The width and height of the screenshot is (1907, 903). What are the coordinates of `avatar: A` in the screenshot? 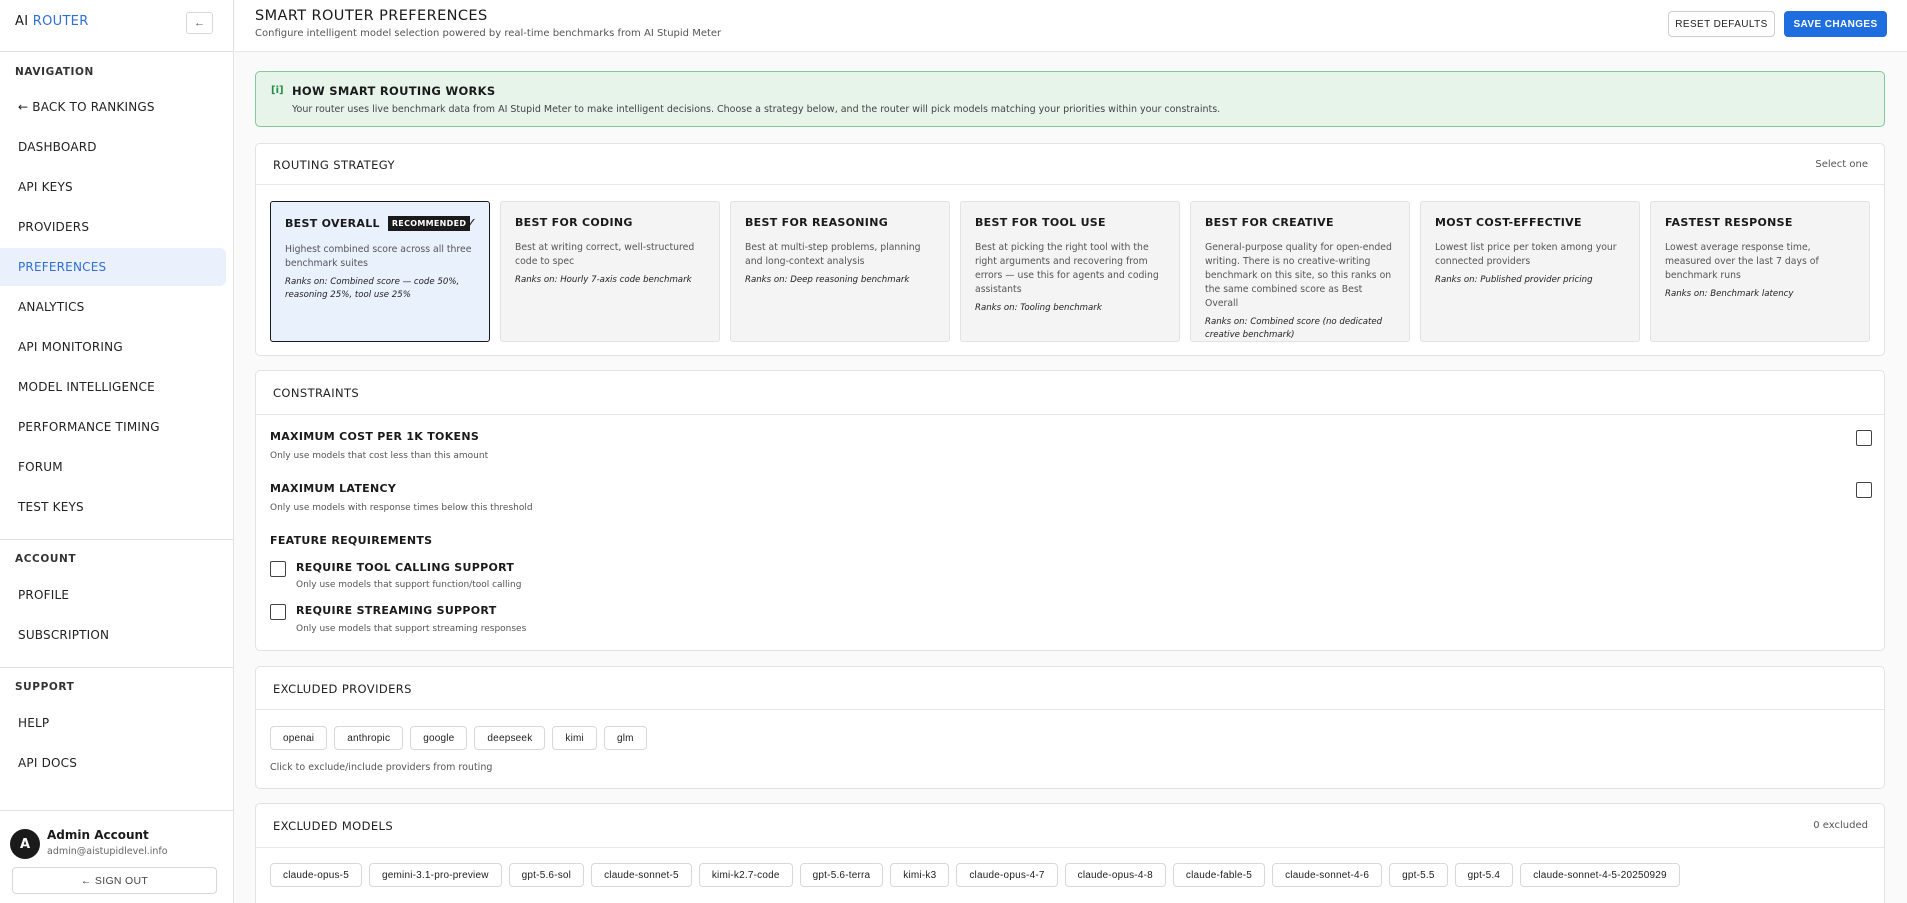 It's located at (25, 844).